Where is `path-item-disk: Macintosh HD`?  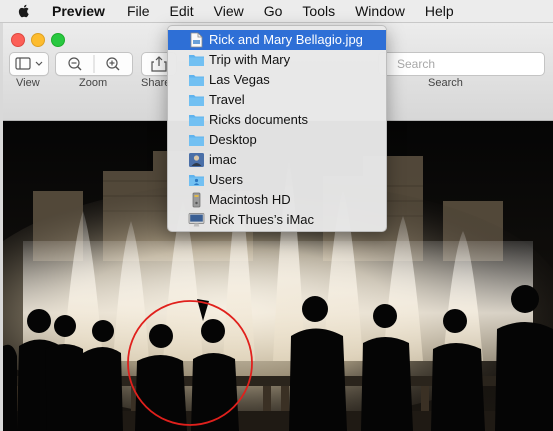
path-item-disk: Macintosh HD is located at coordinates (277, 200).